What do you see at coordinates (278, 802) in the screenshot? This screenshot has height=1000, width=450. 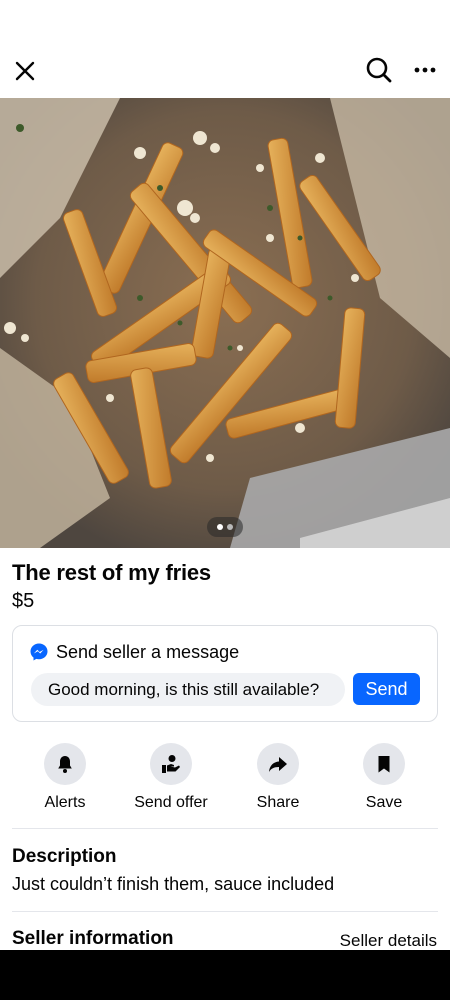 I see `share-label: Share` at bounding box center [278, 802].